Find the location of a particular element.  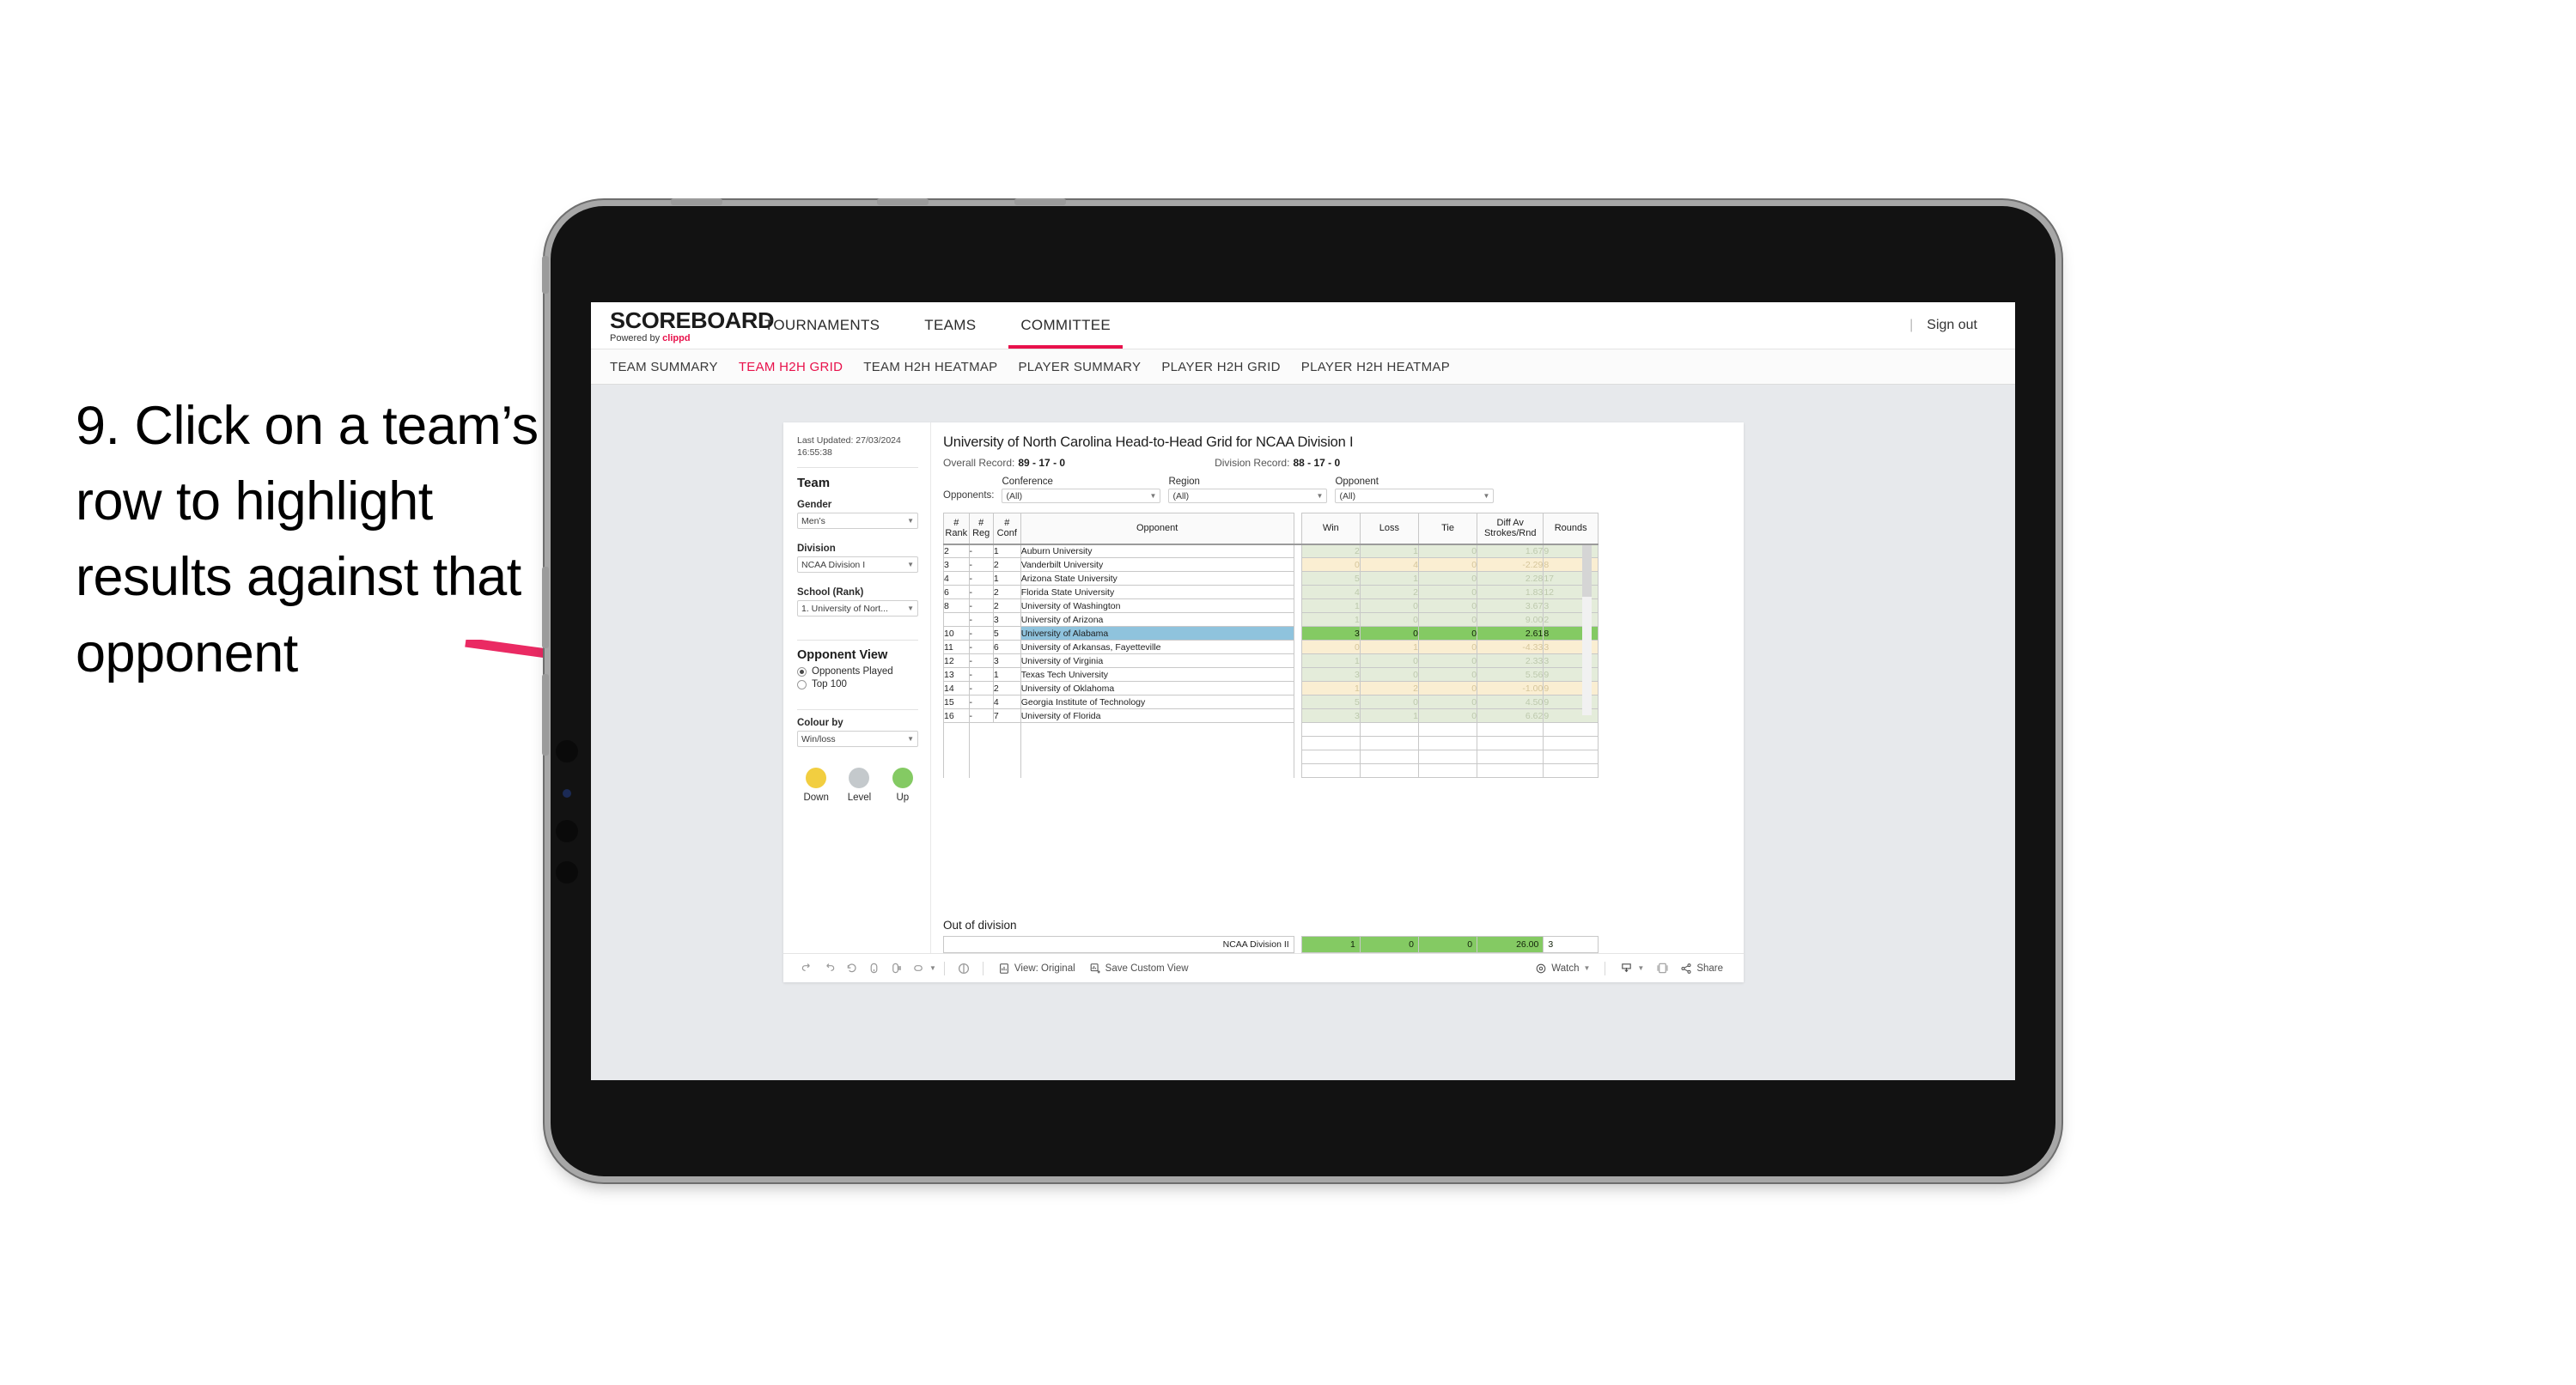

division-record-value: 88 - 17 - 0 is located at coordinates (1317, 463).